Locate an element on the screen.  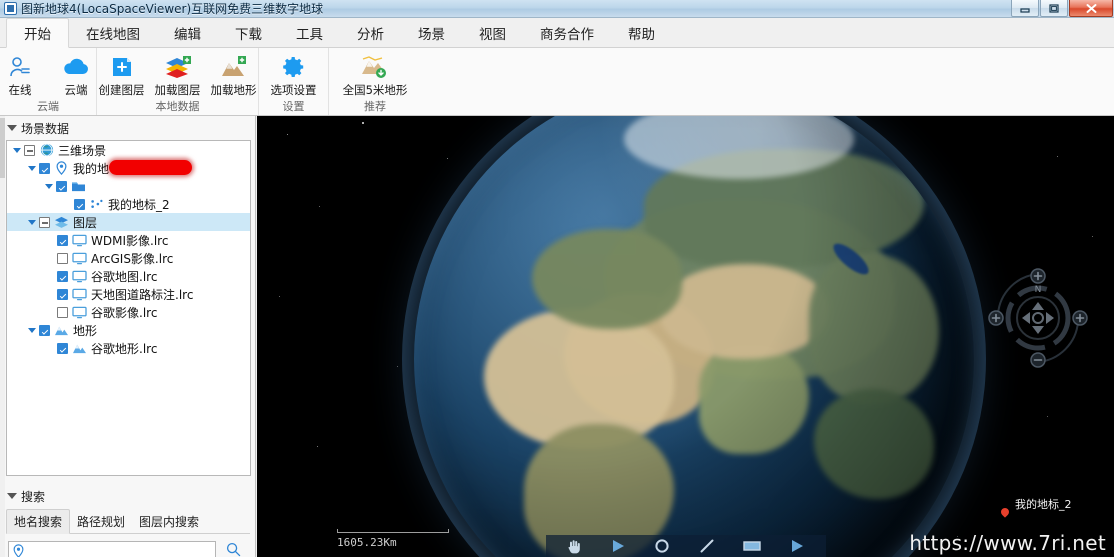
tab-route-planning: 路径规划 is located at coordinates (101, 521).